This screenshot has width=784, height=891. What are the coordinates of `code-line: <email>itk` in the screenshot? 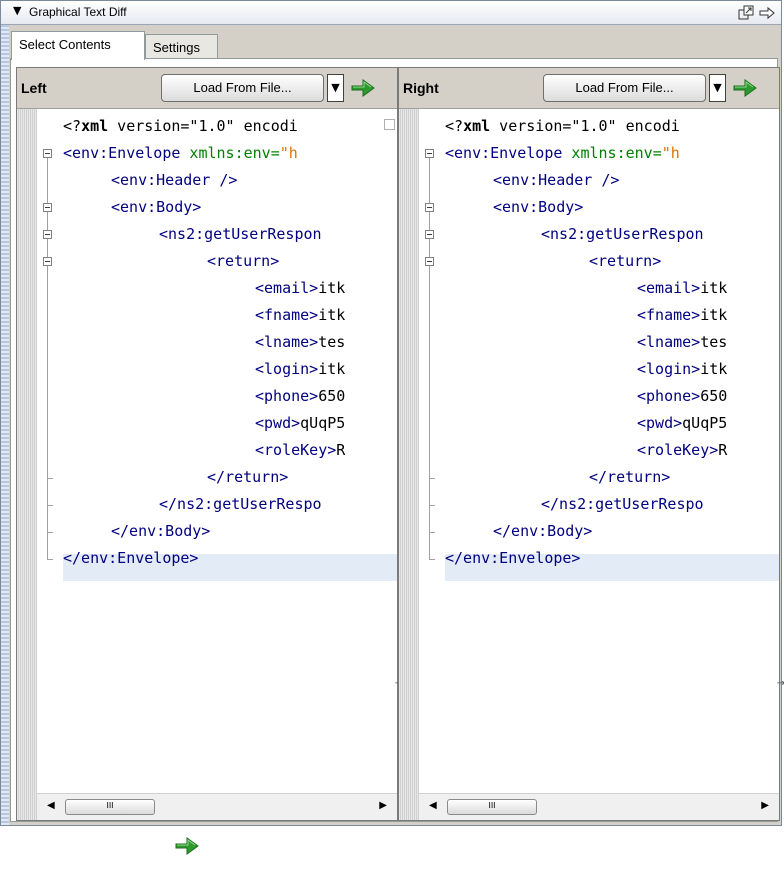 It's located at (586, 288).